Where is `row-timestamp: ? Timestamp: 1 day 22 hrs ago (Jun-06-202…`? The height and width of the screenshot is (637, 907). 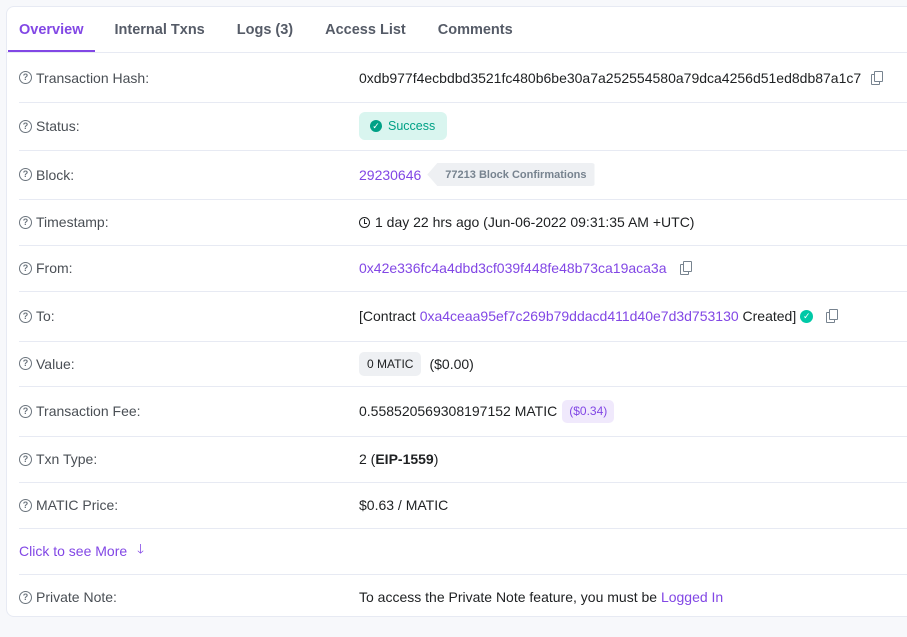
row-timestamp: ? Timestamp: 1 day 22 hrs ago (Jun-06-202… is located at coordinates (463, 222).